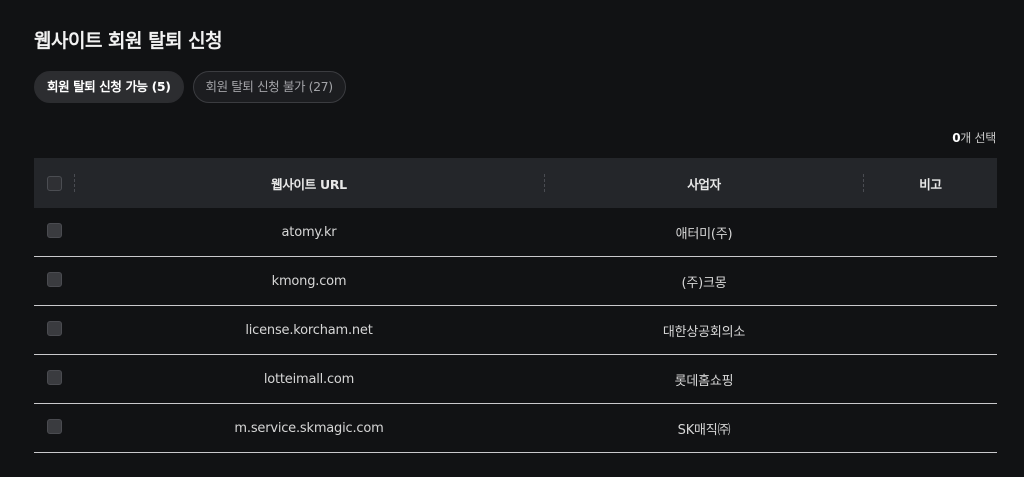 The image size is (1024, 477). What do you see at coordinates (515, 379) in the screenshot?
I see `table-row: lotteimall.com 롯데홈쇼핑` at bounding box center [515, 379].